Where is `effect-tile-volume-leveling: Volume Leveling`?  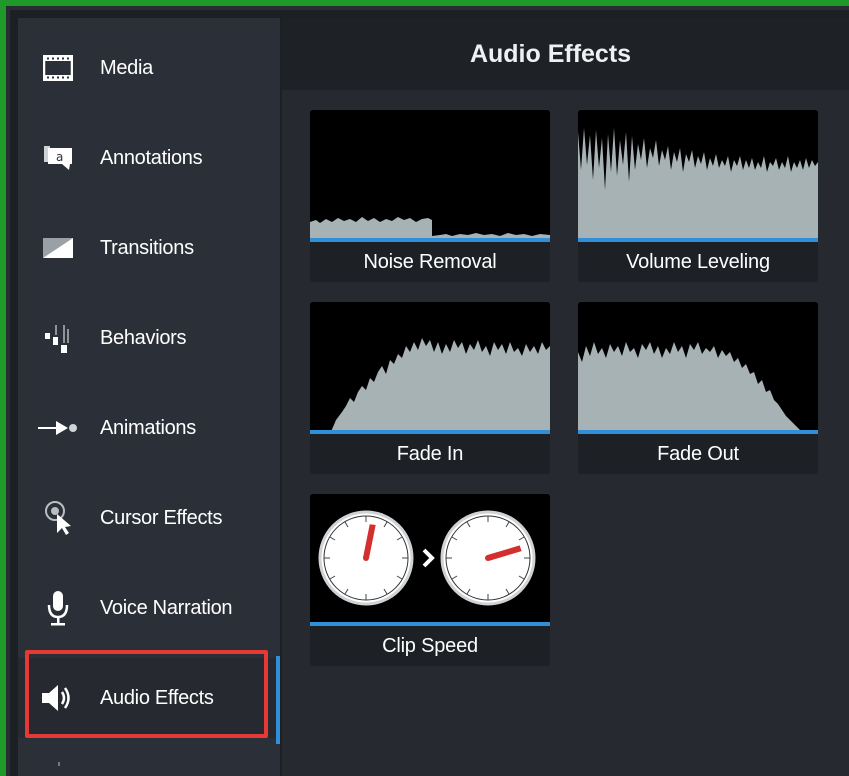
effect-tile-volume-leveling: Volume Leveling is located at coordinates (698, 196).